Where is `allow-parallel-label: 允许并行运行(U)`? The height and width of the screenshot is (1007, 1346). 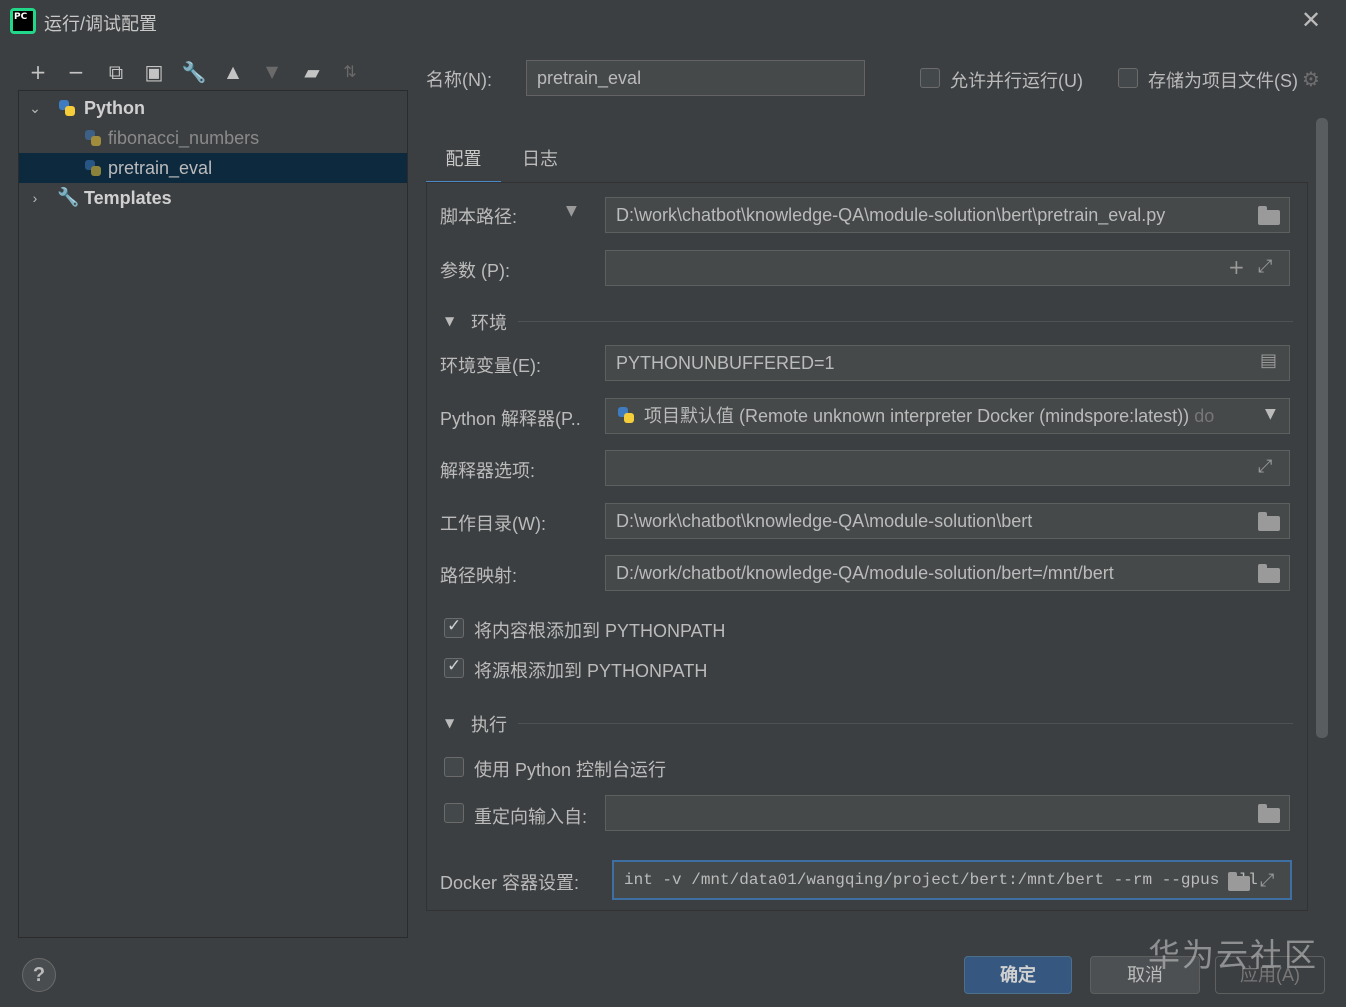 allow-parallel-label: 允许并行运行(U) is located at coordinates (1016, 81).